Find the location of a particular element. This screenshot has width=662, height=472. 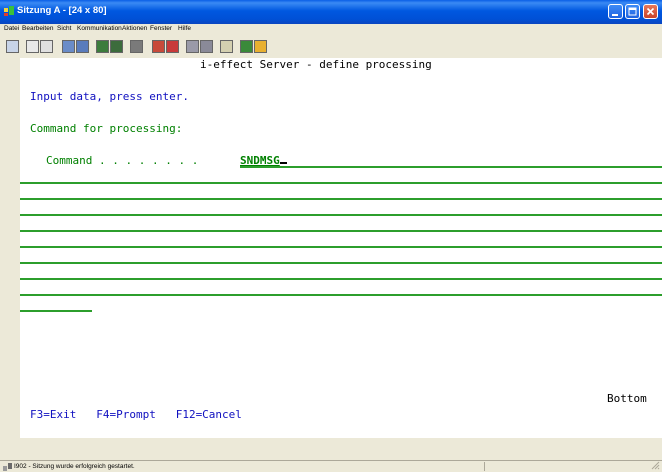

display-icon is located at coordinates (102, 46).